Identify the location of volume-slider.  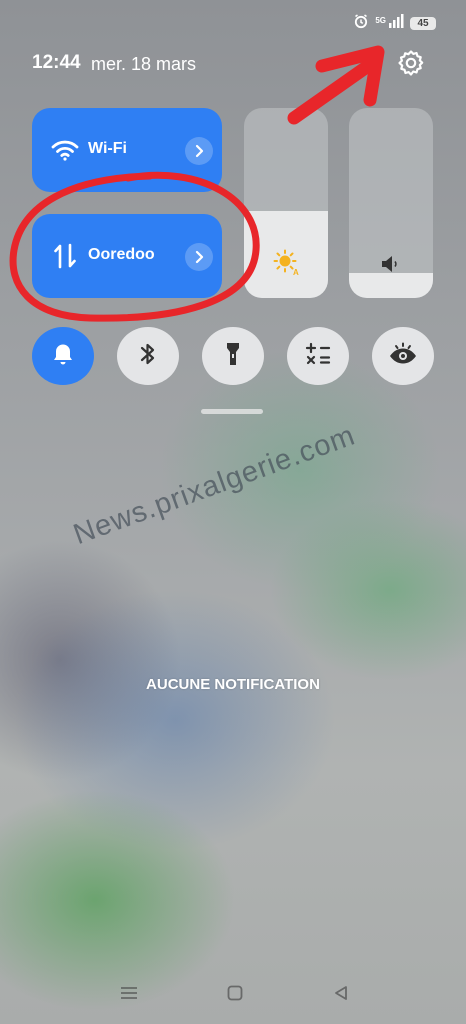
(391, 203).